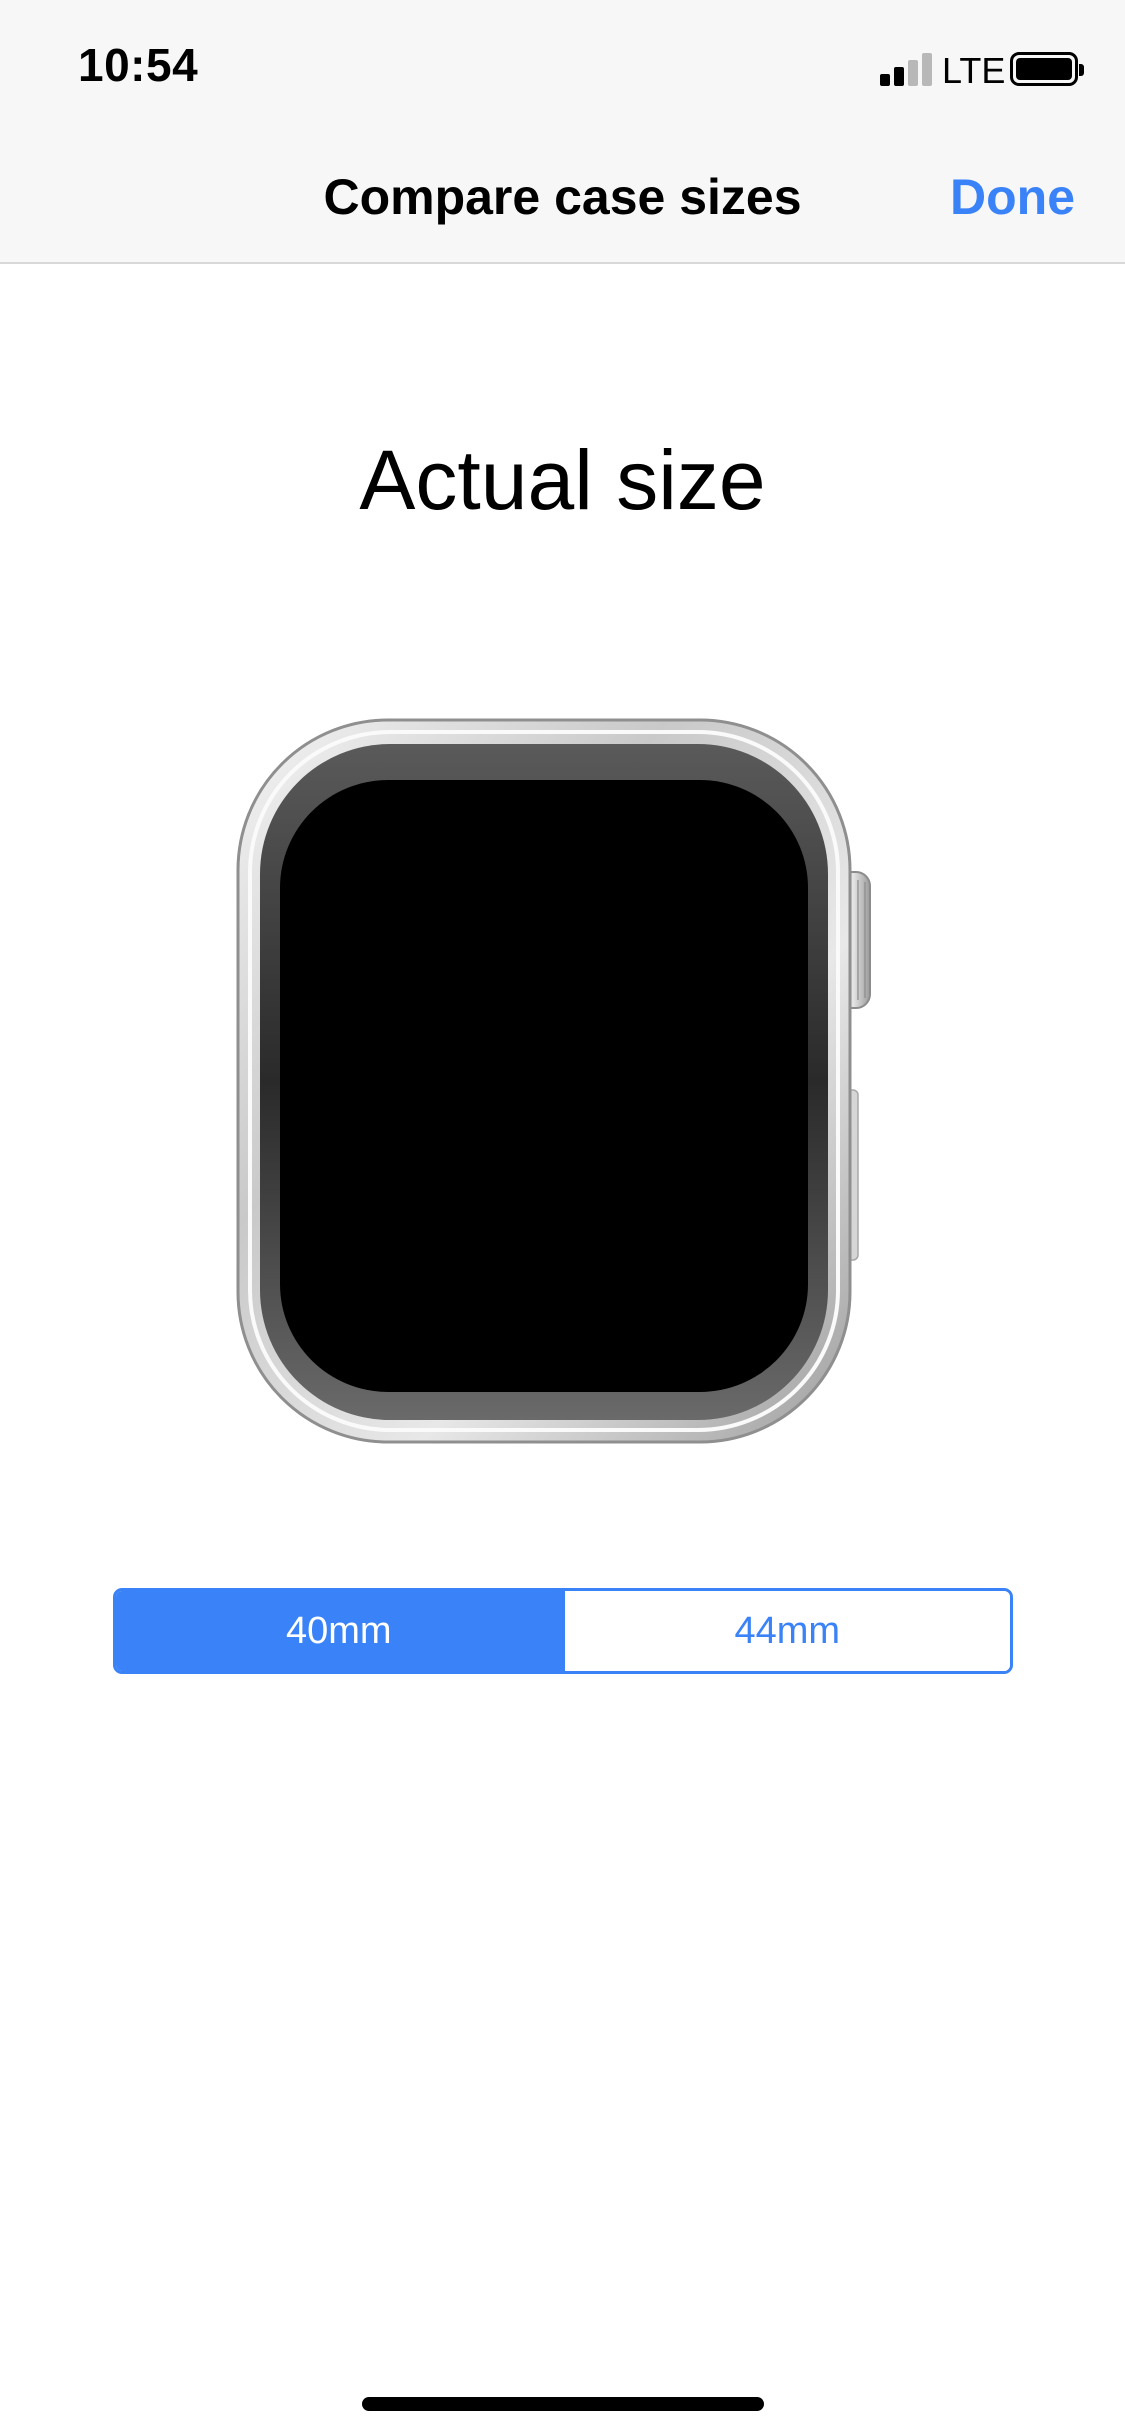 The width and height of the screenshot is (1125, 2436). What do you see at coordinates (1012, 197) in the screenshot?
I see `done-button: Done` at bounding box center [1012, 197].